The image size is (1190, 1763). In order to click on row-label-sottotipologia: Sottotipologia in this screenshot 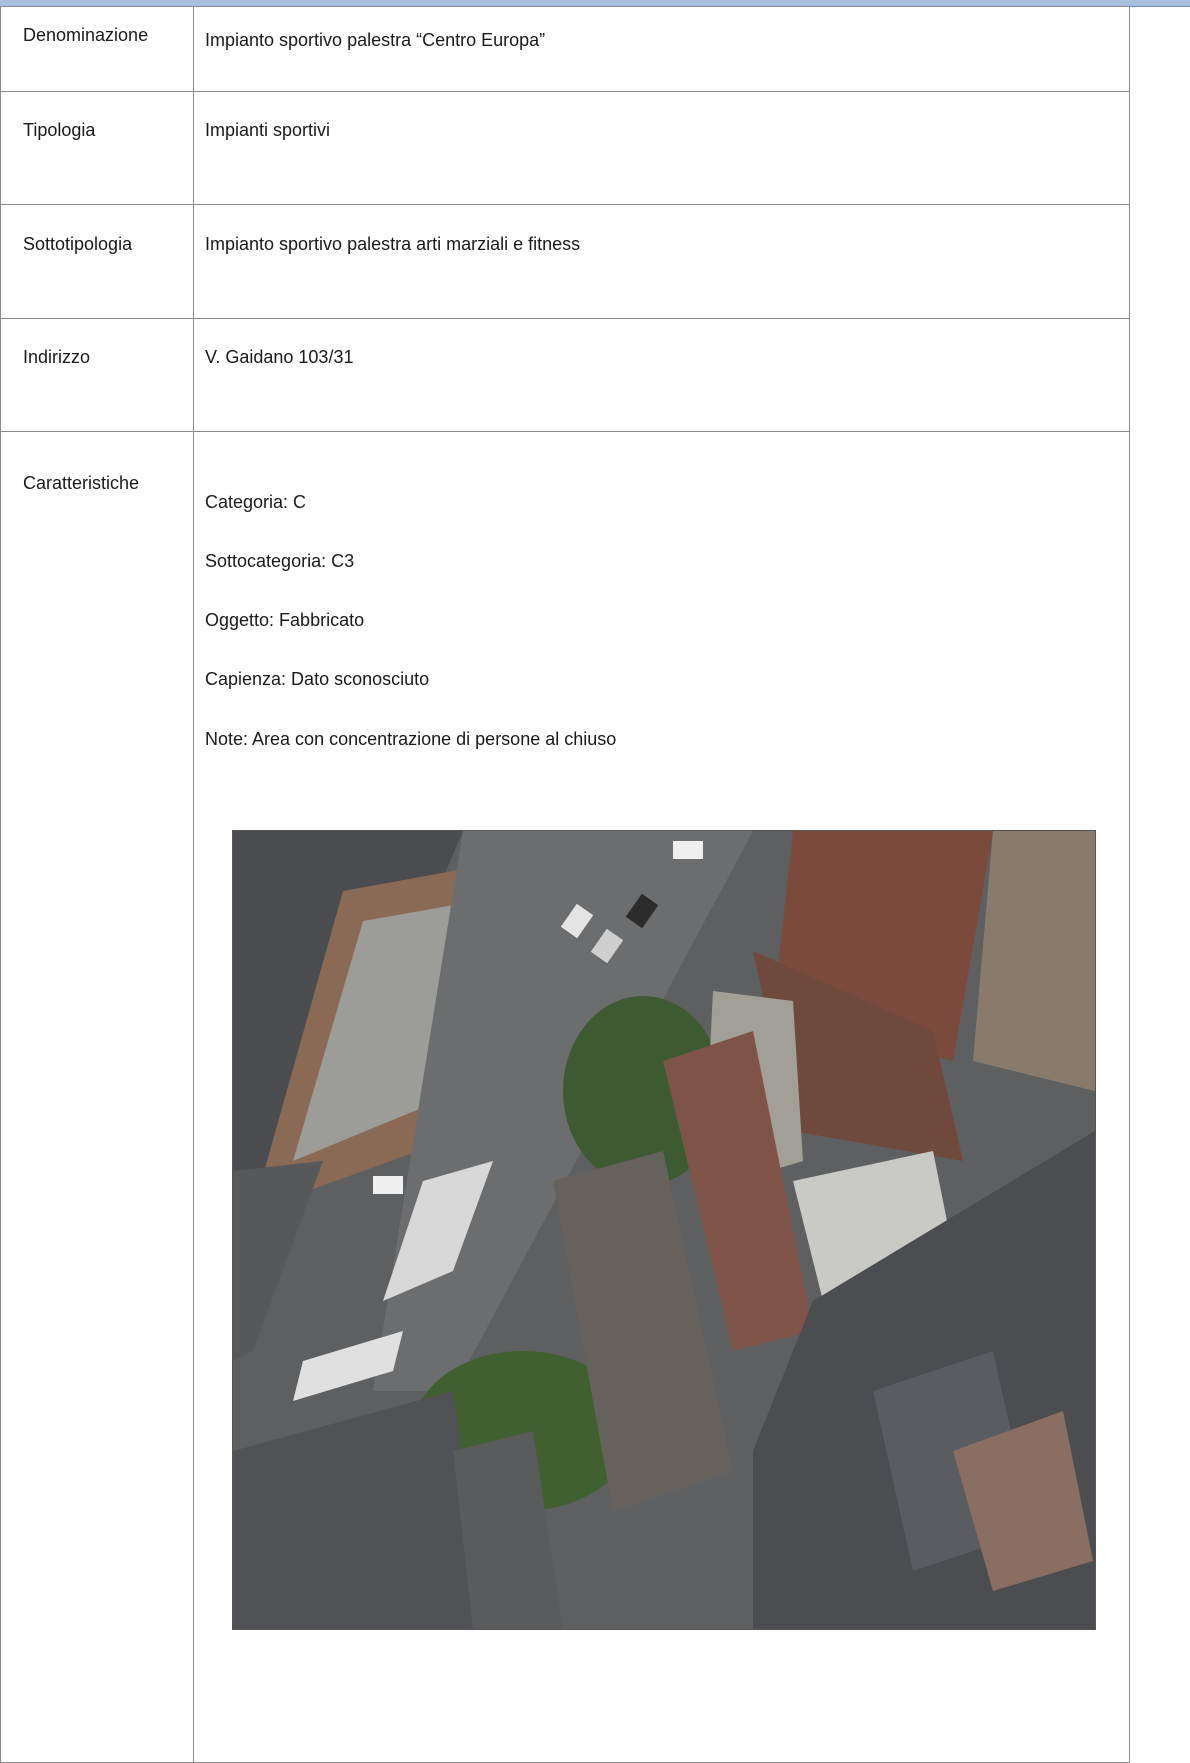, I will do `click(97, 261)`.